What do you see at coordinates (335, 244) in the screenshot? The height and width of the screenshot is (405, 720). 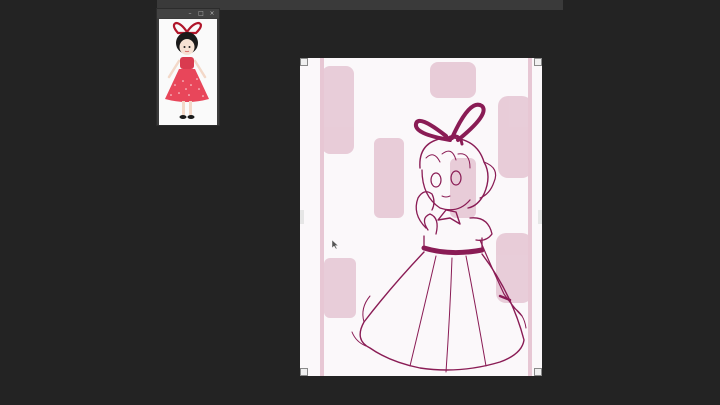 I see `mouse-cursor-icon` at bounding box center [335, 244].